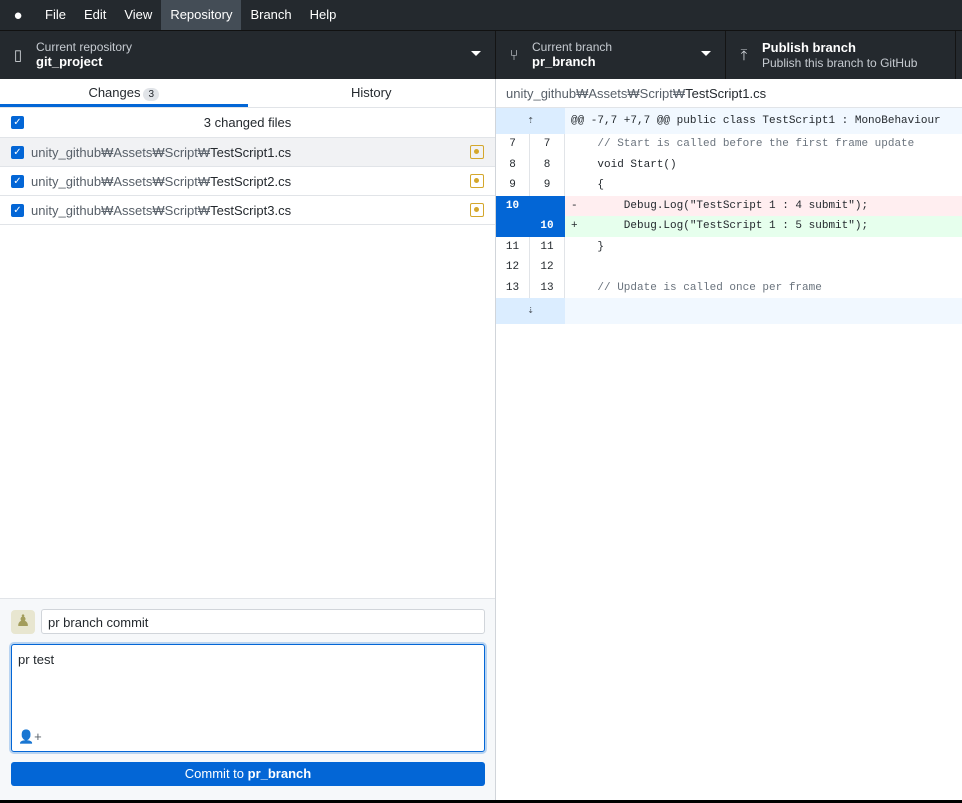 This screenshot has height=803, width=962. What do you see at coordinates (809, 47) in the screenshot?
I see `publish-title: Publish branch` at bounding box center [809, 47].